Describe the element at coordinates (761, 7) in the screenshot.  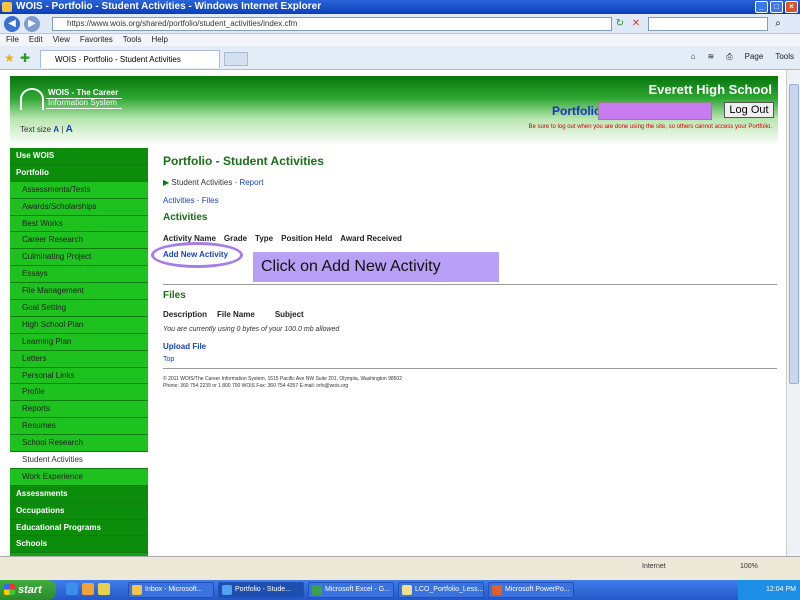
I see `minimize-button: _` at that location.